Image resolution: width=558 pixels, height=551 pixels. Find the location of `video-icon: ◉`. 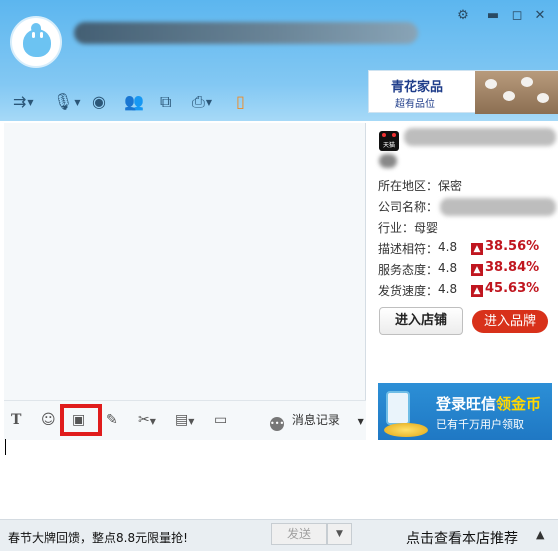

video-icon: ◉ is located at coordinates (99, 102).